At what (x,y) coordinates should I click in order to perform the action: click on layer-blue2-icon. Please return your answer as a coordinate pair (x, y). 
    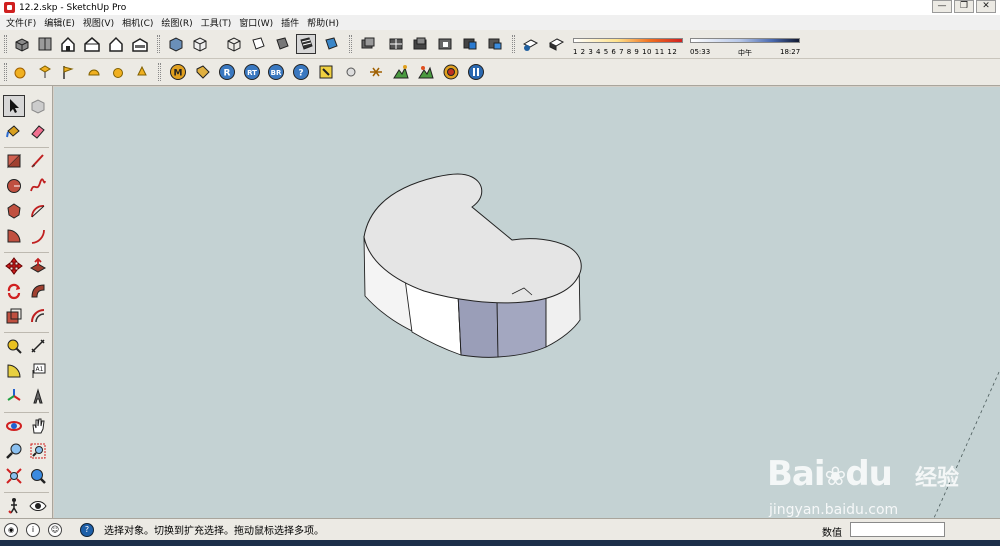
    Looking at the image, I should click on (495, 44).